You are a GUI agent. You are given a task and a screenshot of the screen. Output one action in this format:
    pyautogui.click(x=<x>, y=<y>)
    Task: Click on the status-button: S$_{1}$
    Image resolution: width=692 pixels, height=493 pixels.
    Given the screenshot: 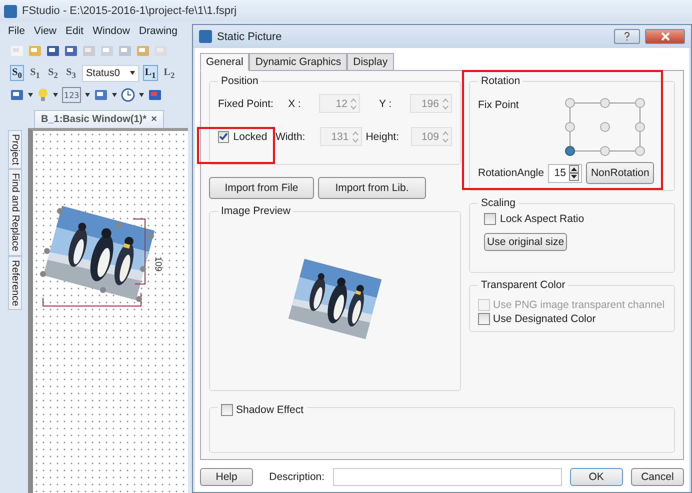 What is the action you would take?
    pyautogui.click(x=35, y=73)
    